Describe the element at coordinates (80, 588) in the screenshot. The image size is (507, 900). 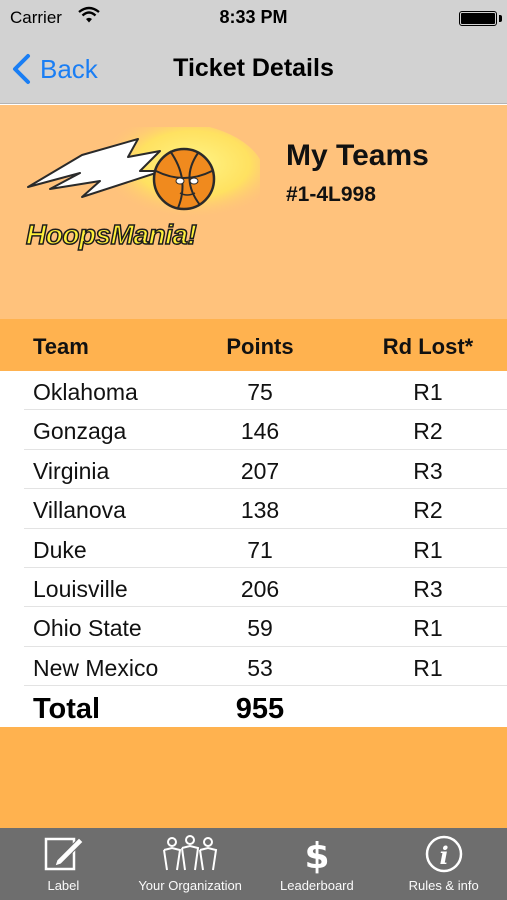
I see `team-name: Louisville` at that location.